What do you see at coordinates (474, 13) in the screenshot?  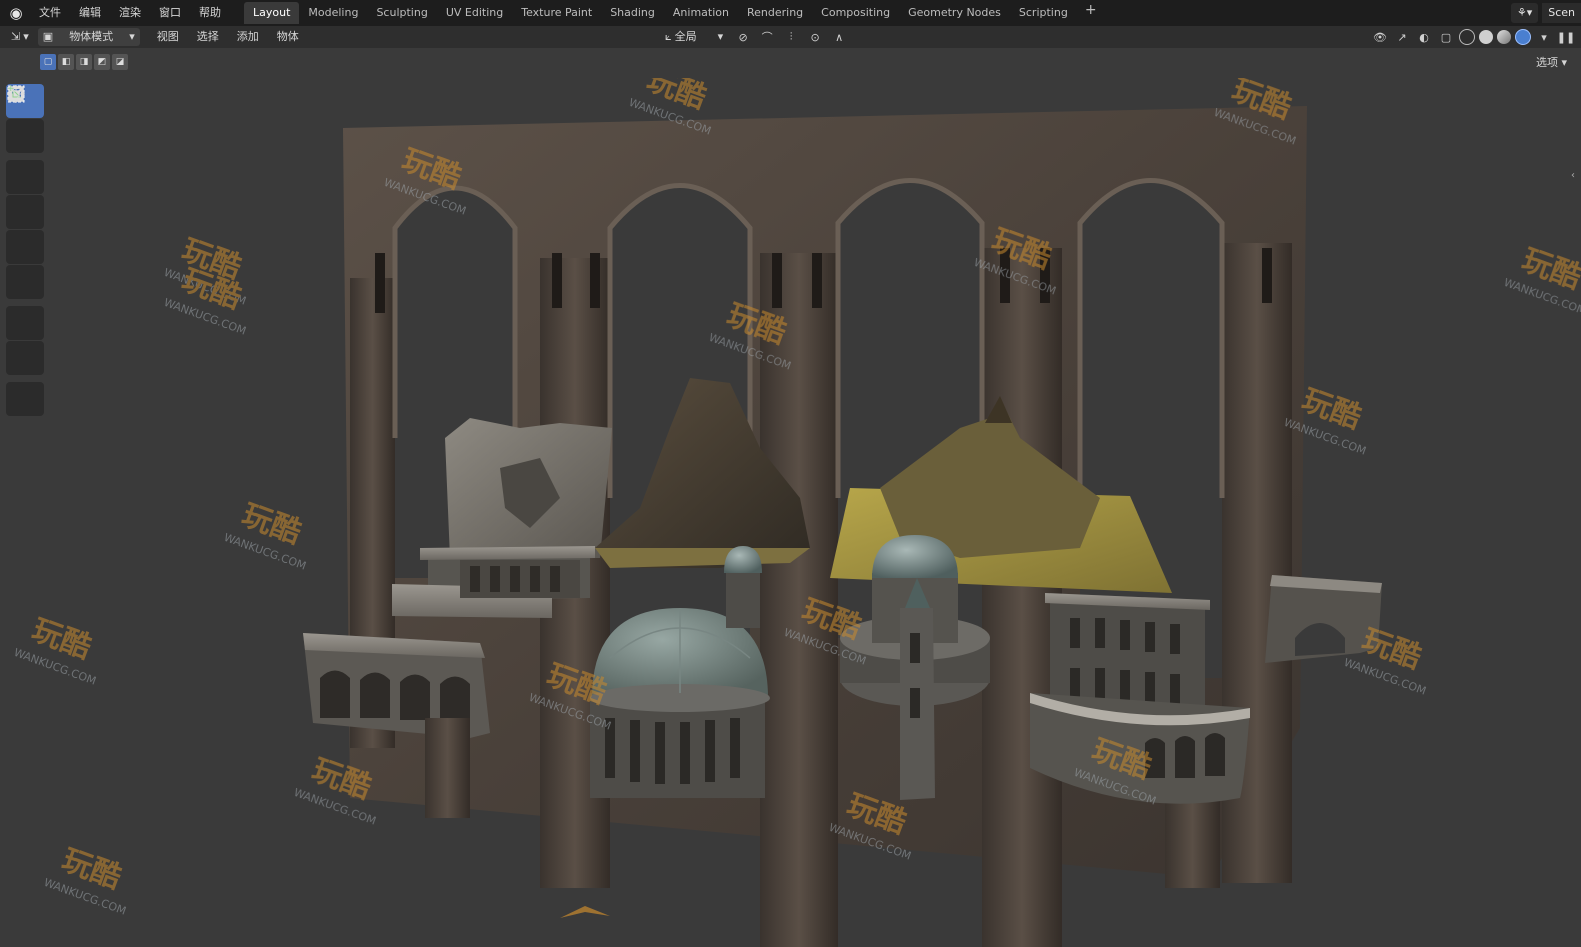 I see `tab-uv-editing: UV Editing` at bounding box center [474, 13].